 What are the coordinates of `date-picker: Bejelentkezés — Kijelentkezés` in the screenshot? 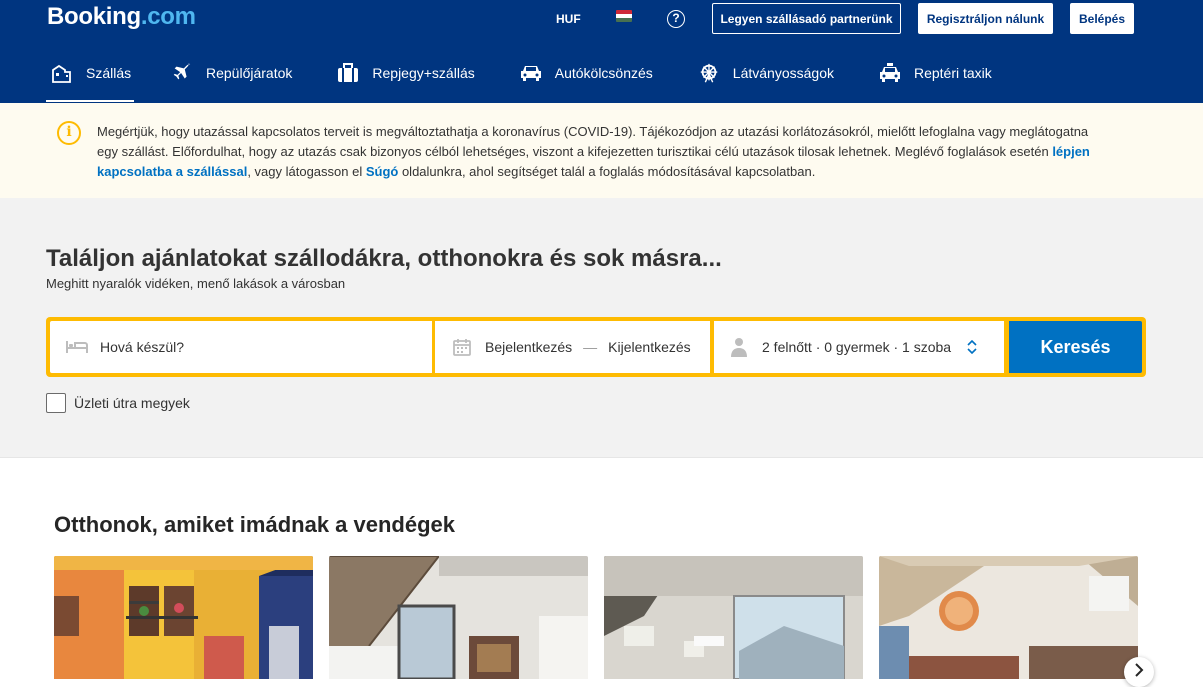 It's located at (572, 347).